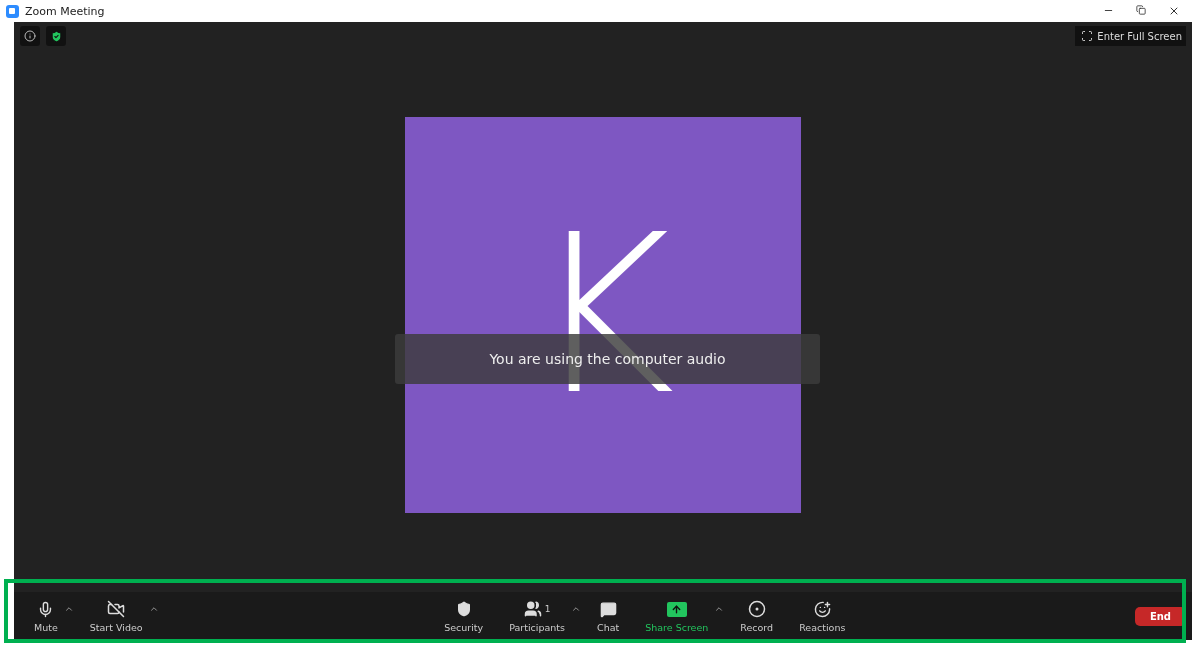  I want to click on people-icon, so click(532, 609).